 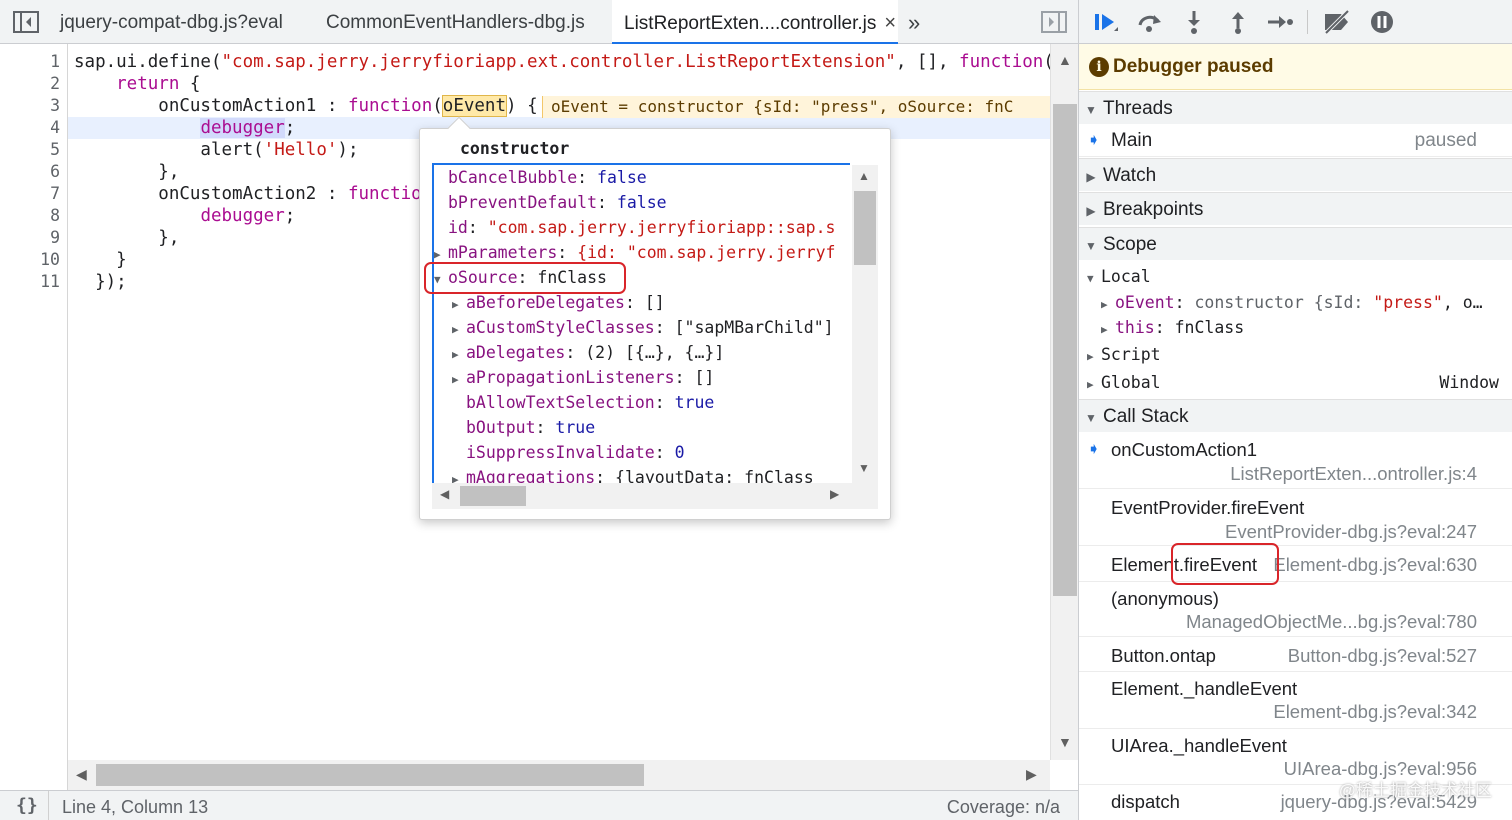 What do you see at coordinates (590, 402) in the screenshot?
I see `property-row: bAllowTextSelection: true` at bounding box center [590, 402].